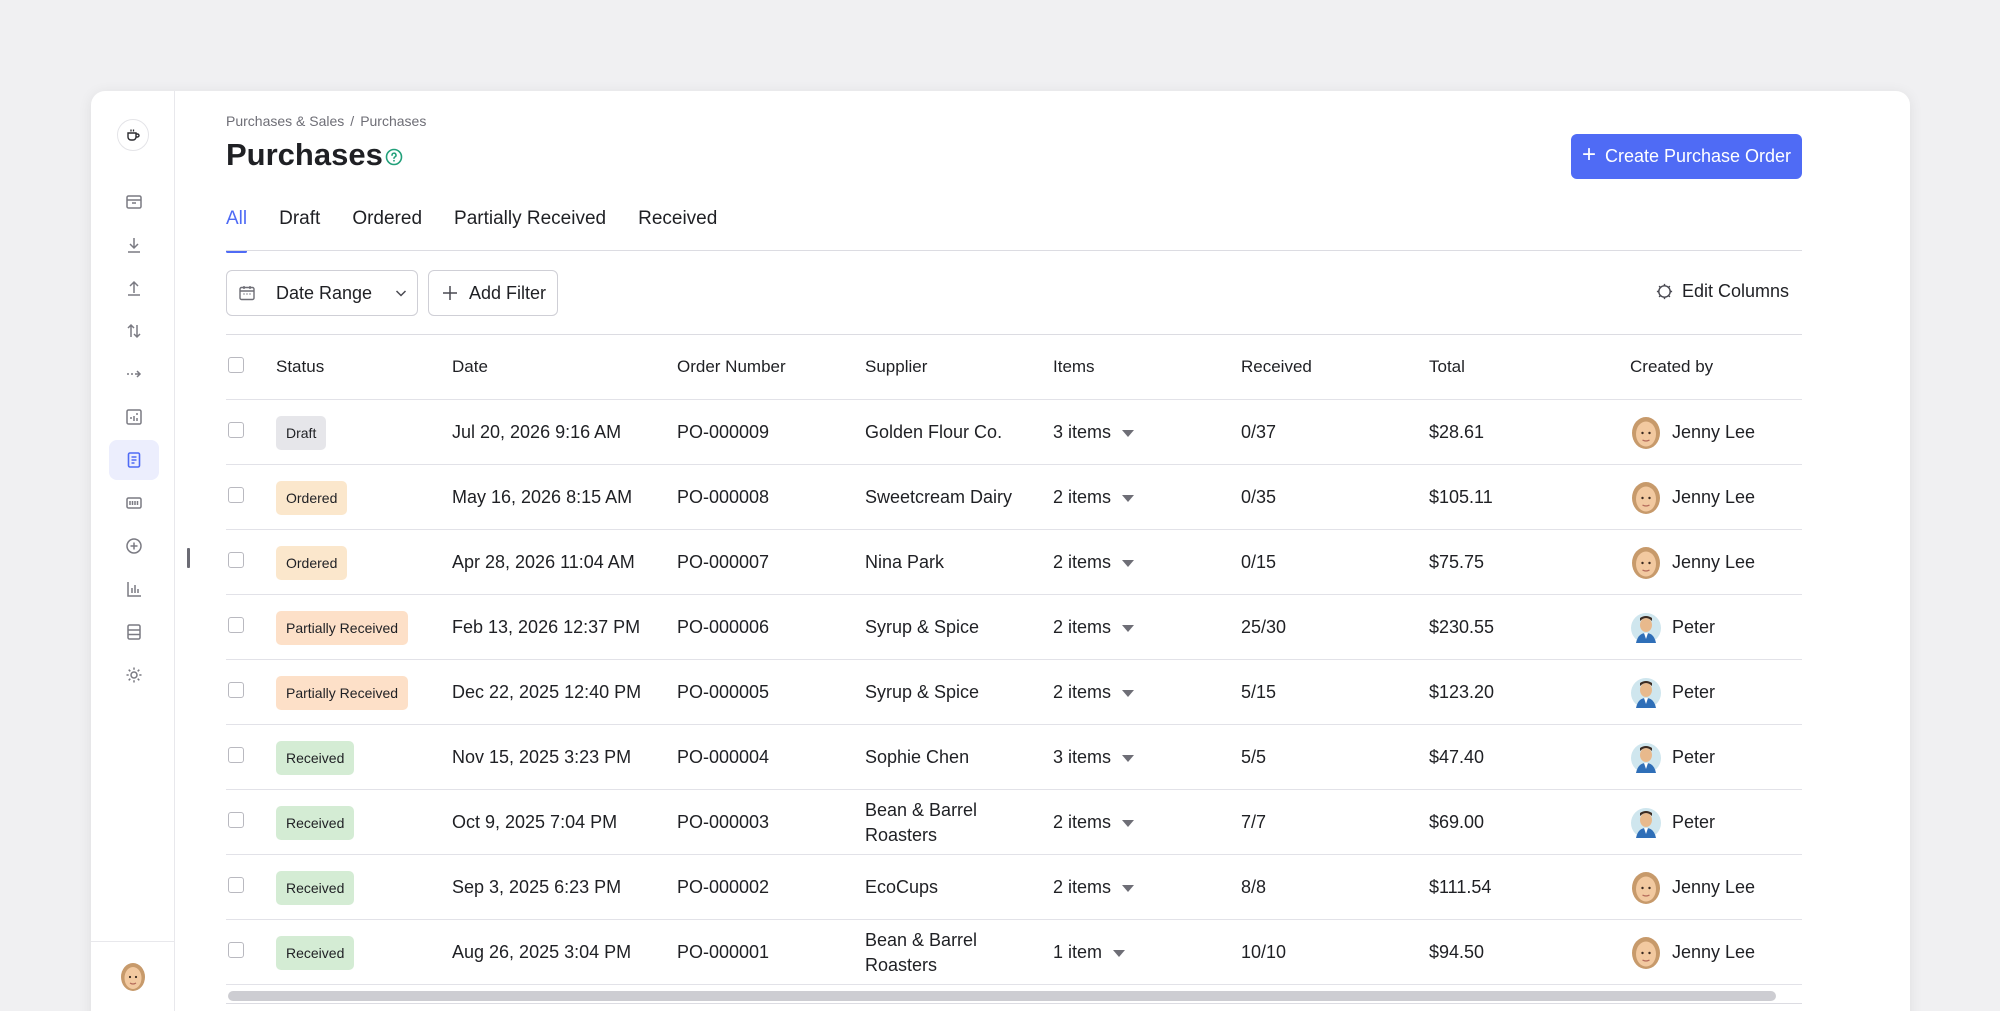 The height and width of the screenshot is (1011, 2000). Describe the element at coordinates (133, 977) in the screenshot. I see `user-avatar` at that location.